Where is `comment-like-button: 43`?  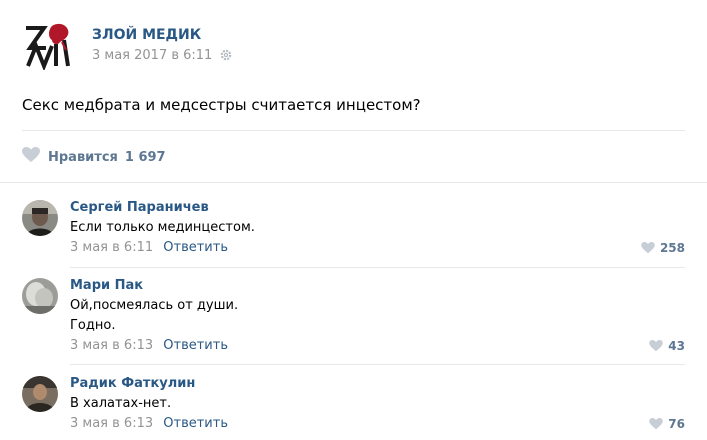 comment-like-button: 43 is located at coordinates (667, 346).